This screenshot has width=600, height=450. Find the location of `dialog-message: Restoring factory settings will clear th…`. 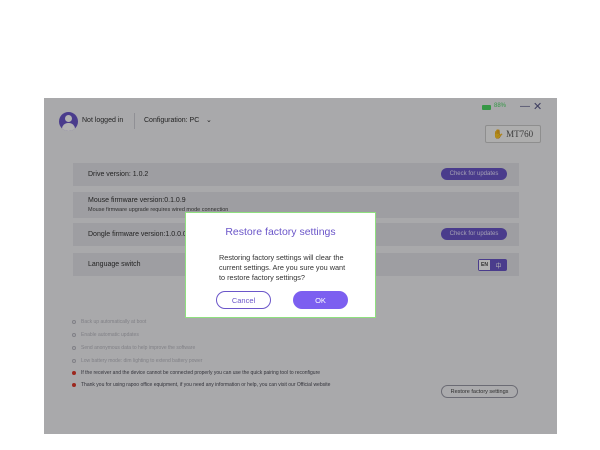

dialog-message: Restoring factory settings will clear th… is located at coordinates (282, 267).